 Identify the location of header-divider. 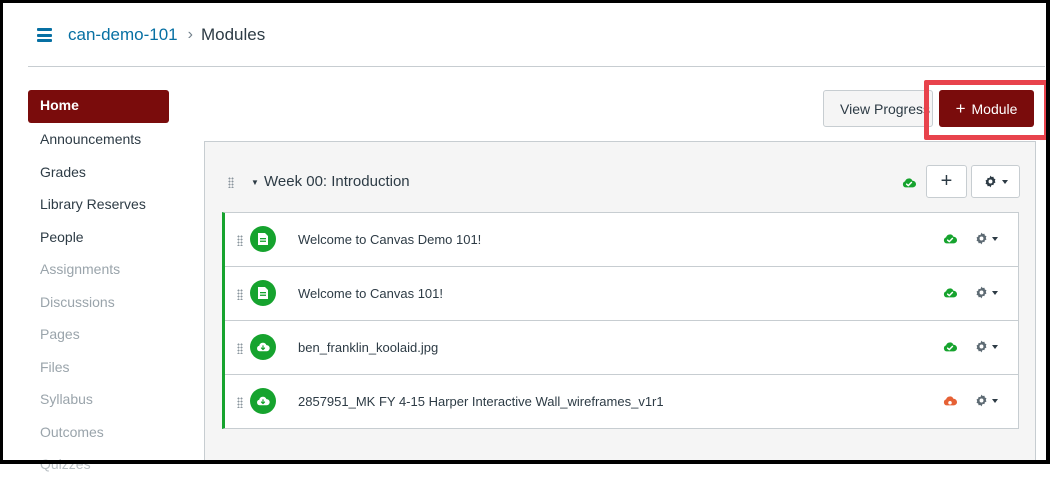
(536, 66).